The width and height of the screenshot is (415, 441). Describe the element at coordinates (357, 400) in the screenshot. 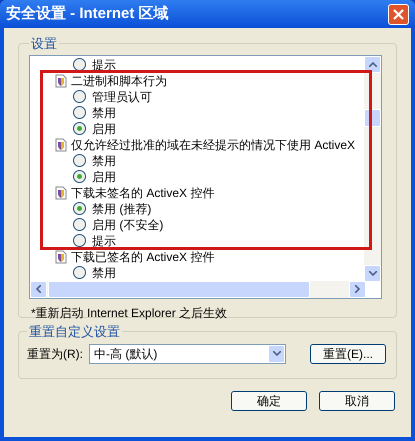

I see `cancel-button: 取消` at that location.